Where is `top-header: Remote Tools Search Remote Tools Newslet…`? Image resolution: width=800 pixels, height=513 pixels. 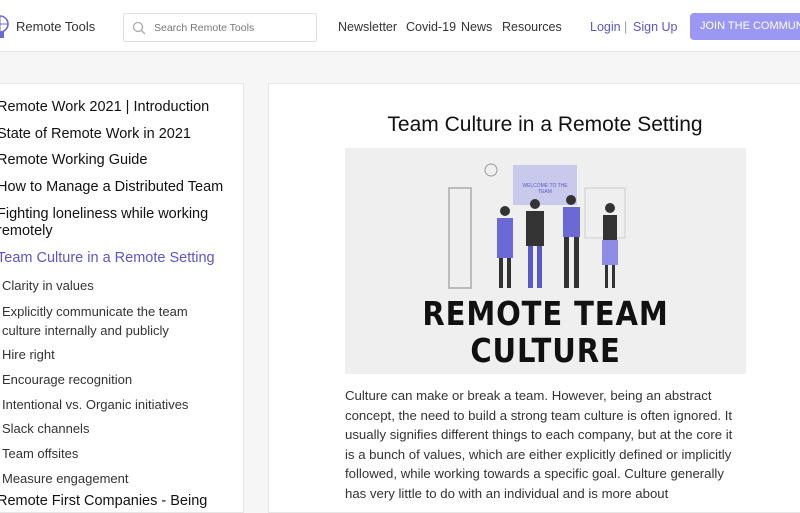
top-header: Remote Tools Search Remote Tools Newslet… is located at coordinates (400, 26).